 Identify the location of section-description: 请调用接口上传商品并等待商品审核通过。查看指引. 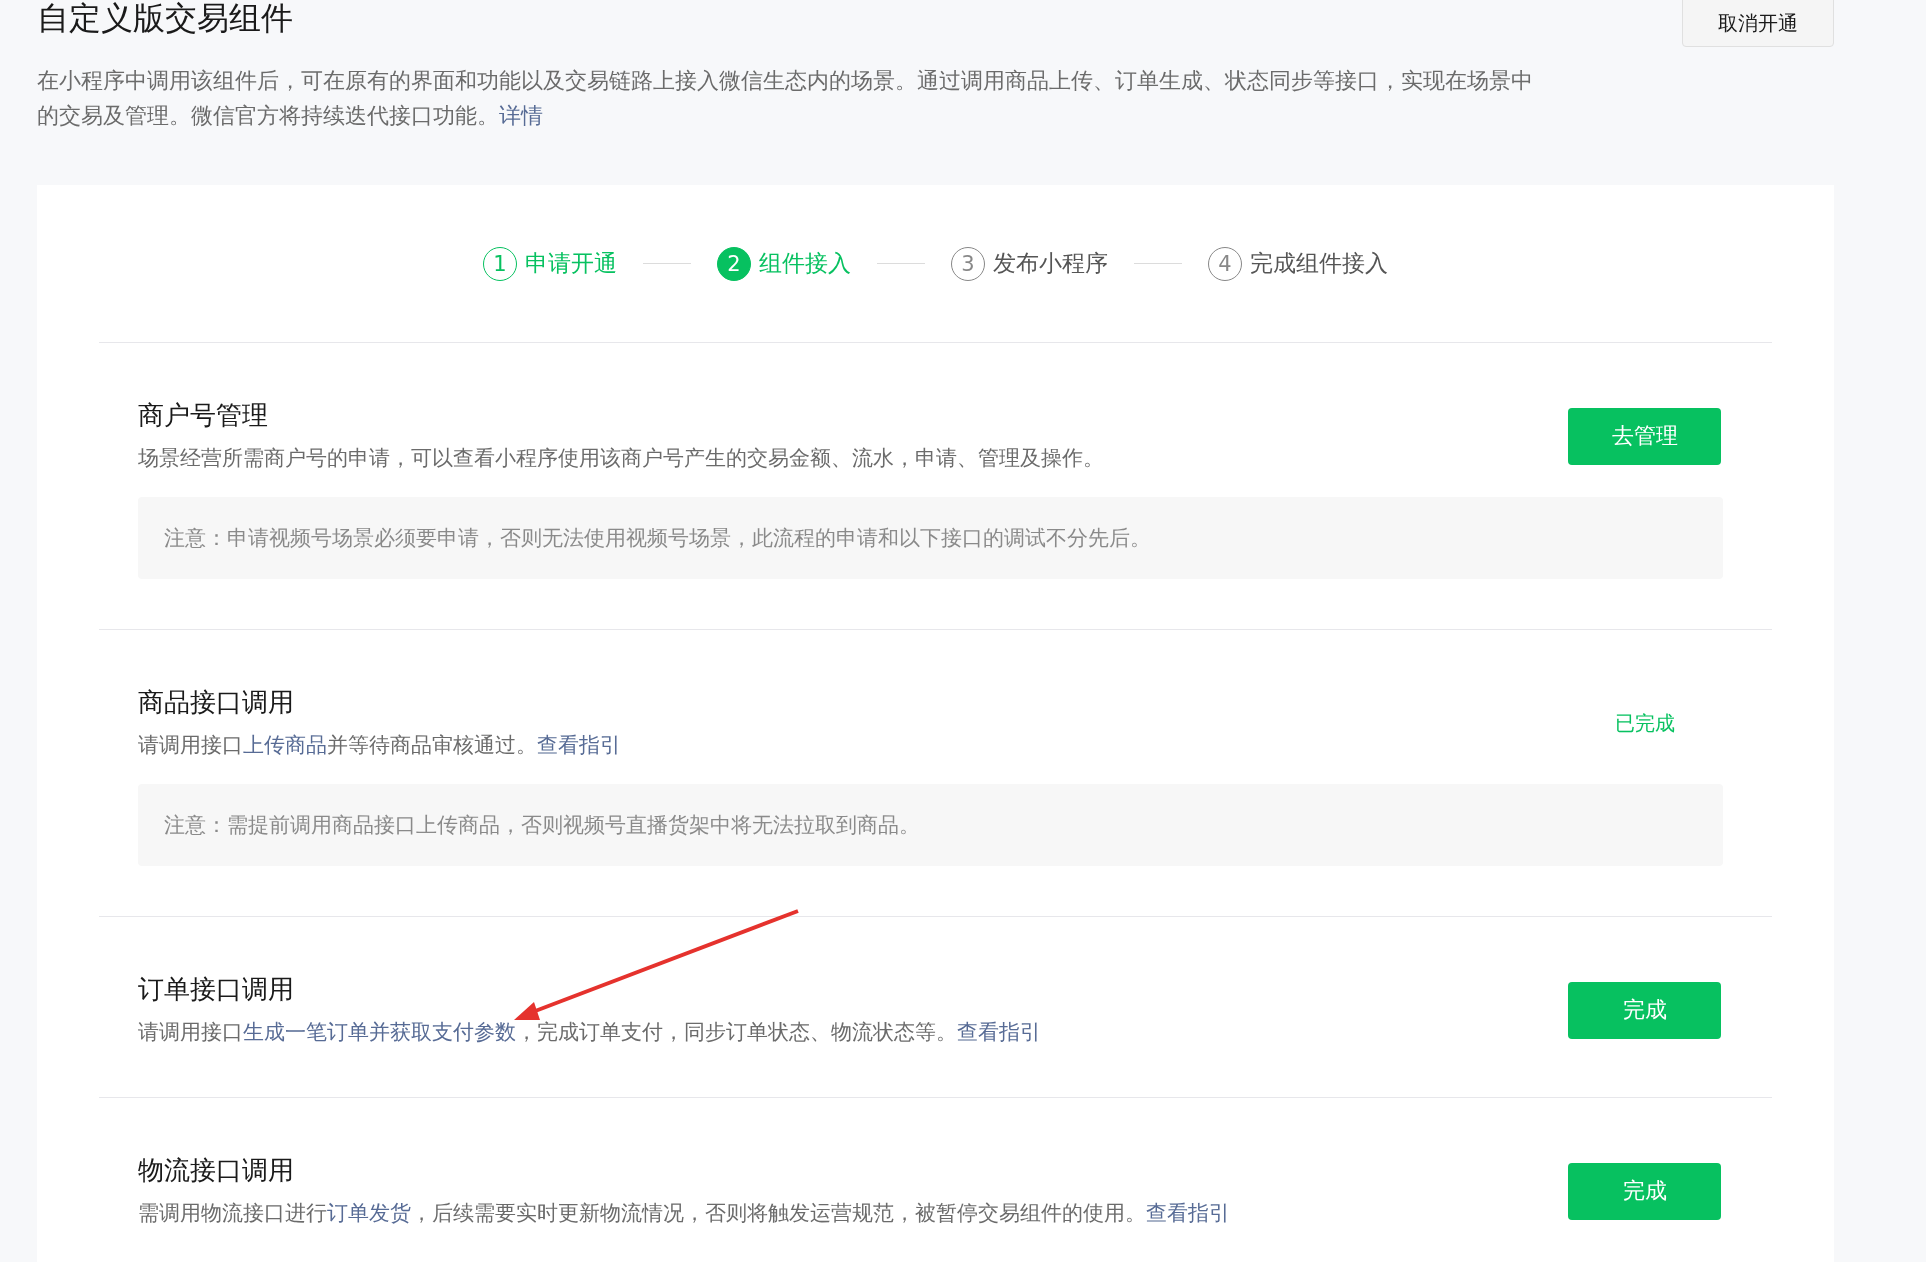
(379, 745).